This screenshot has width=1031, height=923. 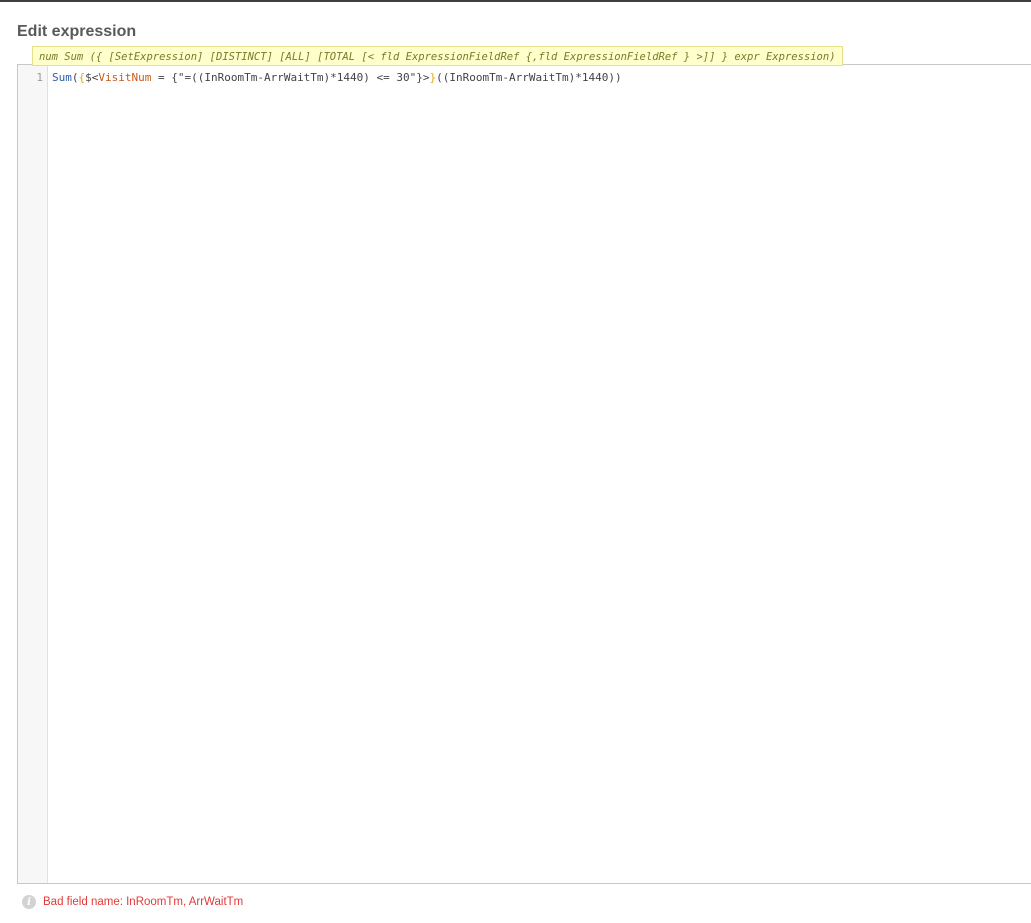 What do you see at coordinates (77, 31) in the screenshot?
I see `dialog-title: Edit expression` at bounding box center [77, 31].